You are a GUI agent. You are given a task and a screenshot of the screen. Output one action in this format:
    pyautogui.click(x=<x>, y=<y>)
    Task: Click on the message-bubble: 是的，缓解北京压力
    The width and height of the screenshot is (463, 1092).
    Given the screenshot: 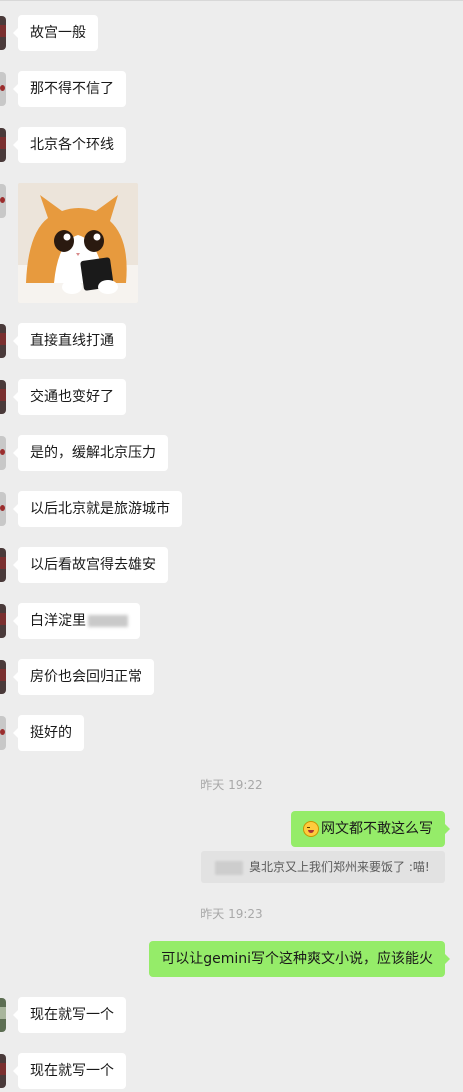 What is the action you would take?
    pyautogui.click(x=90, y=453)
    